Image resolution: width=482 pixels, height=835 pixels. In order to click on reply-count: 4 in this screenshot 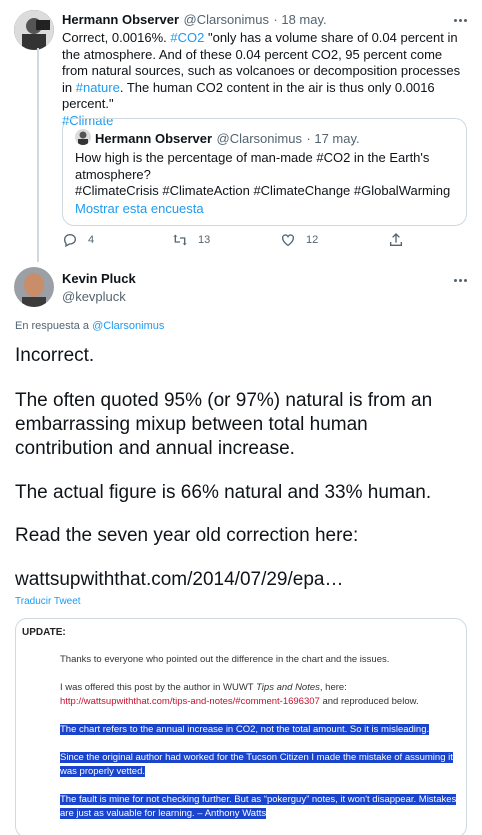, I will do `click(91, 240)`.